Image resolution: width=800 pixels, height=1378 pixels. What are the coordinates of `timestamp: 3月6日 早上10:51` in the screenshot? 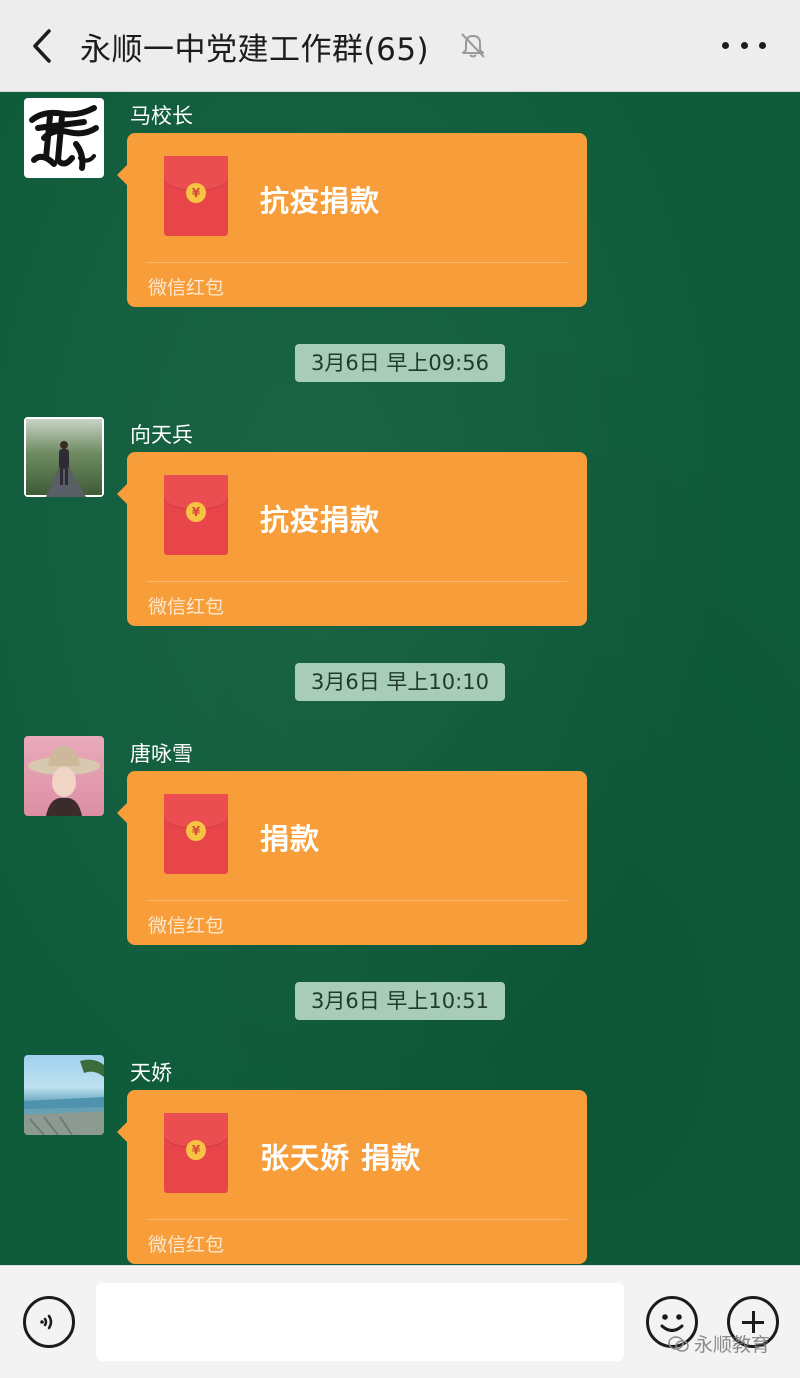 It's located at (400, 1001).